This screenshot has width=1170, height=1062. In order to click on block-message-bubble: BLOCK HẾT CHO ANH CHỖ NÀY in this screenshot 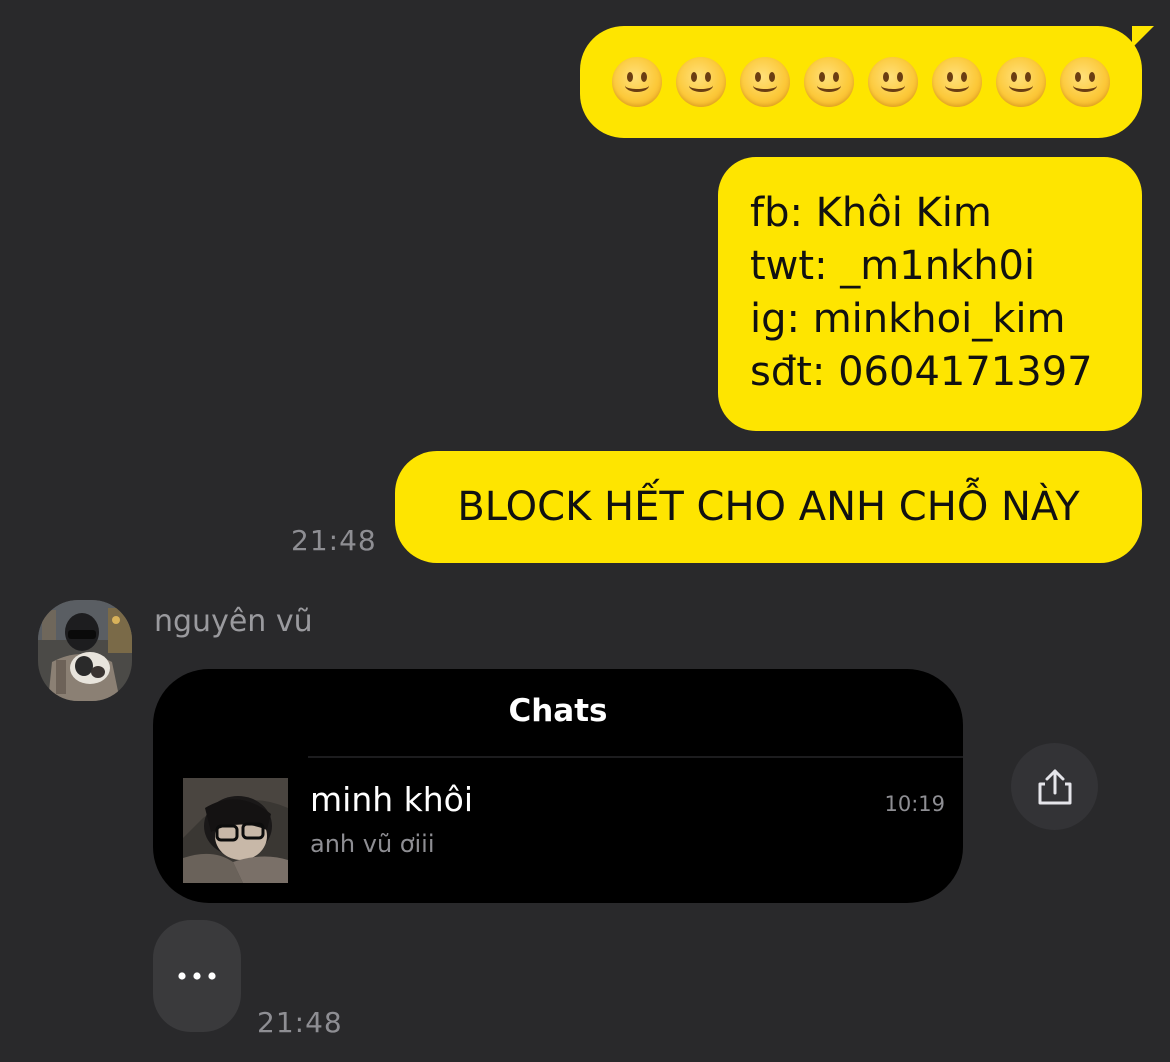, I will do `click(768, 507)`.